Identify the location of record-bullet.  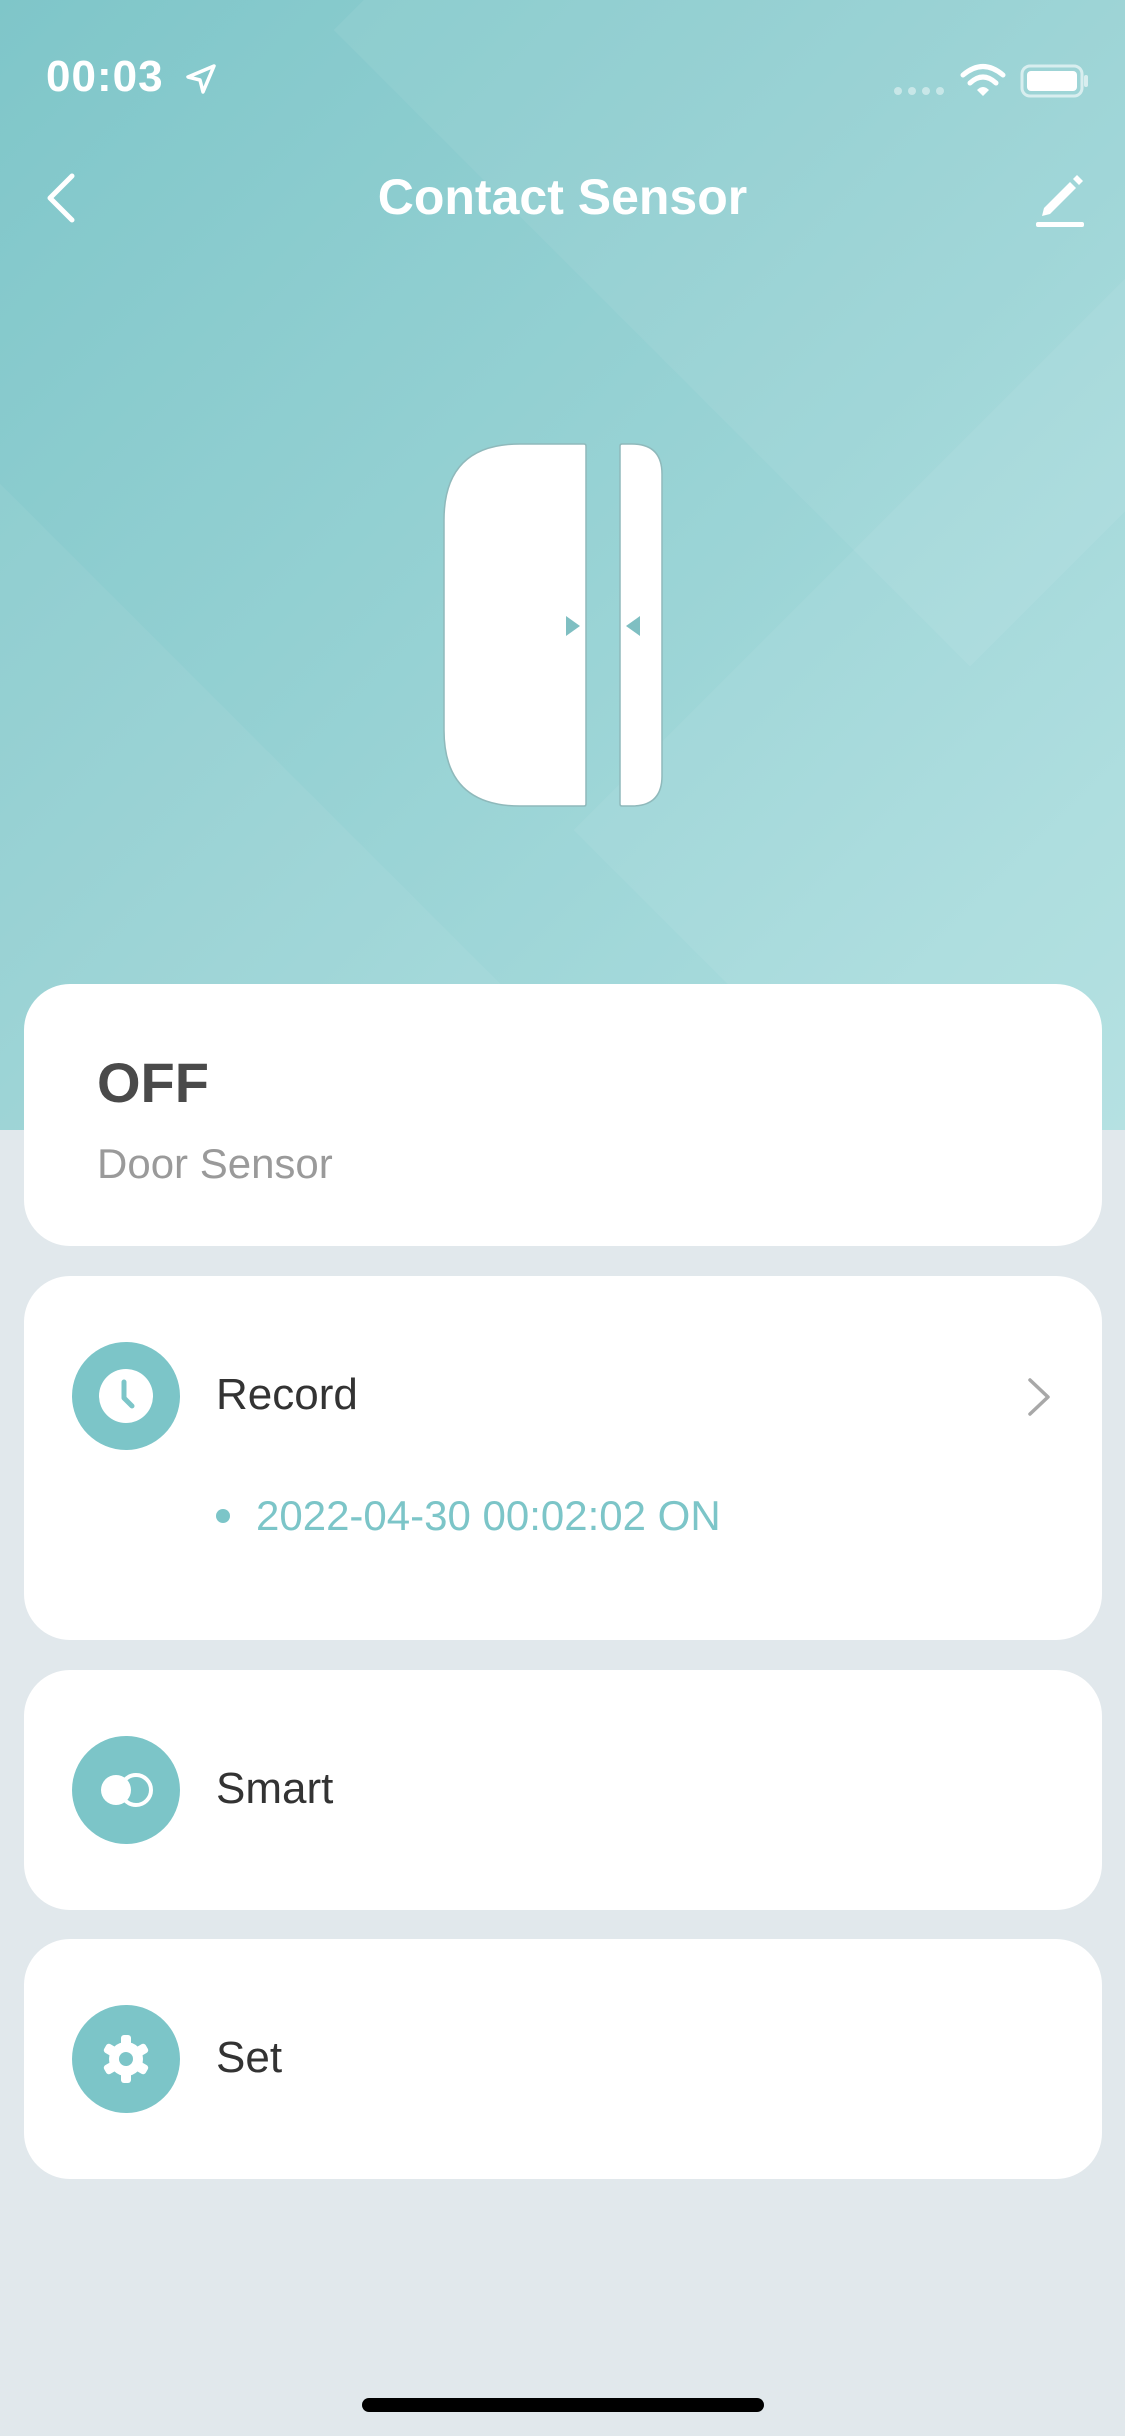
(223, 1516).